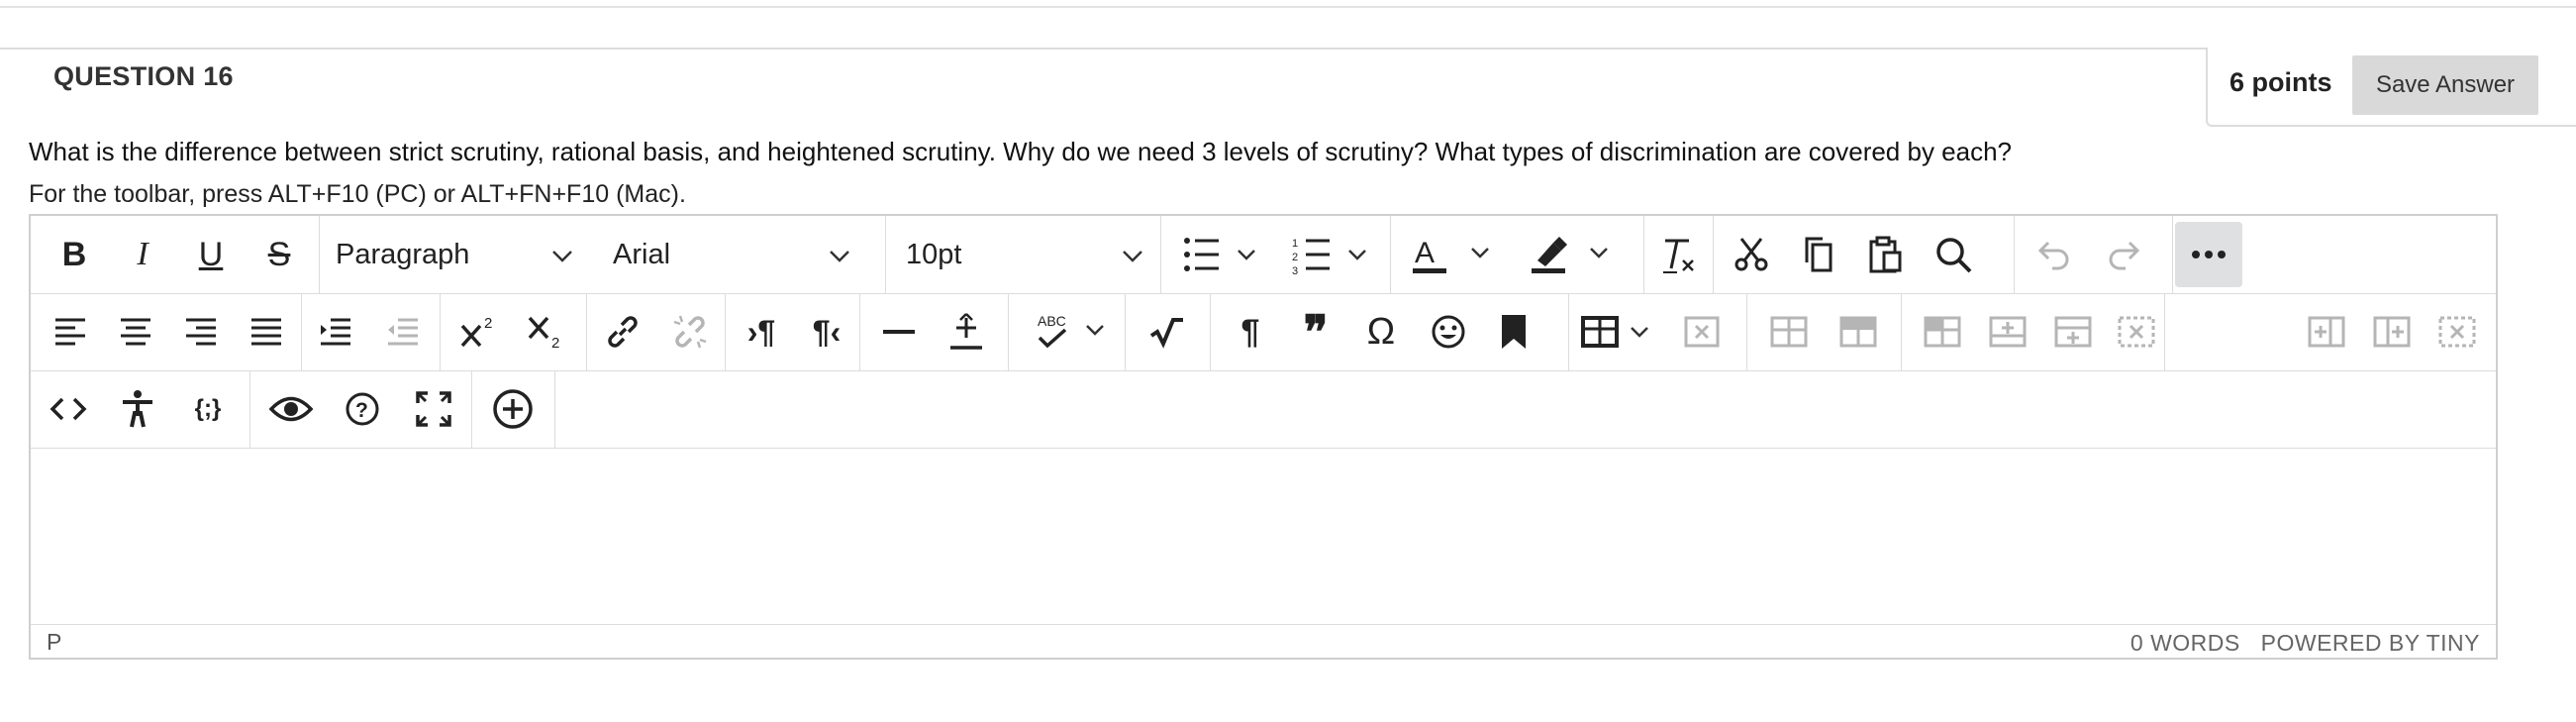 The height and width of the screenshot is (722, 2576). I want to click on paragraph-mark-icon: ¶, so click(1251, 331).